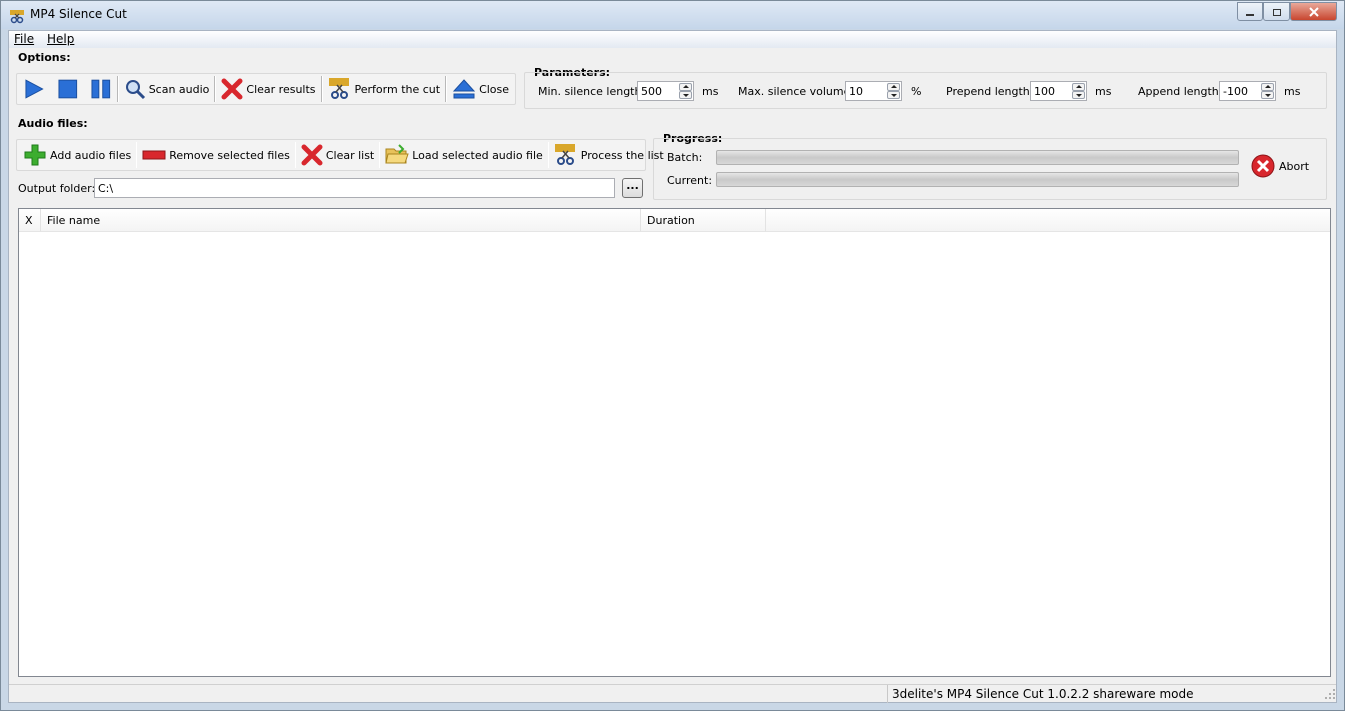  What do you see at coordinates (651, 91) in the screenshot?
I see `min-silence-value: 500` at bounding box center [651, 91].